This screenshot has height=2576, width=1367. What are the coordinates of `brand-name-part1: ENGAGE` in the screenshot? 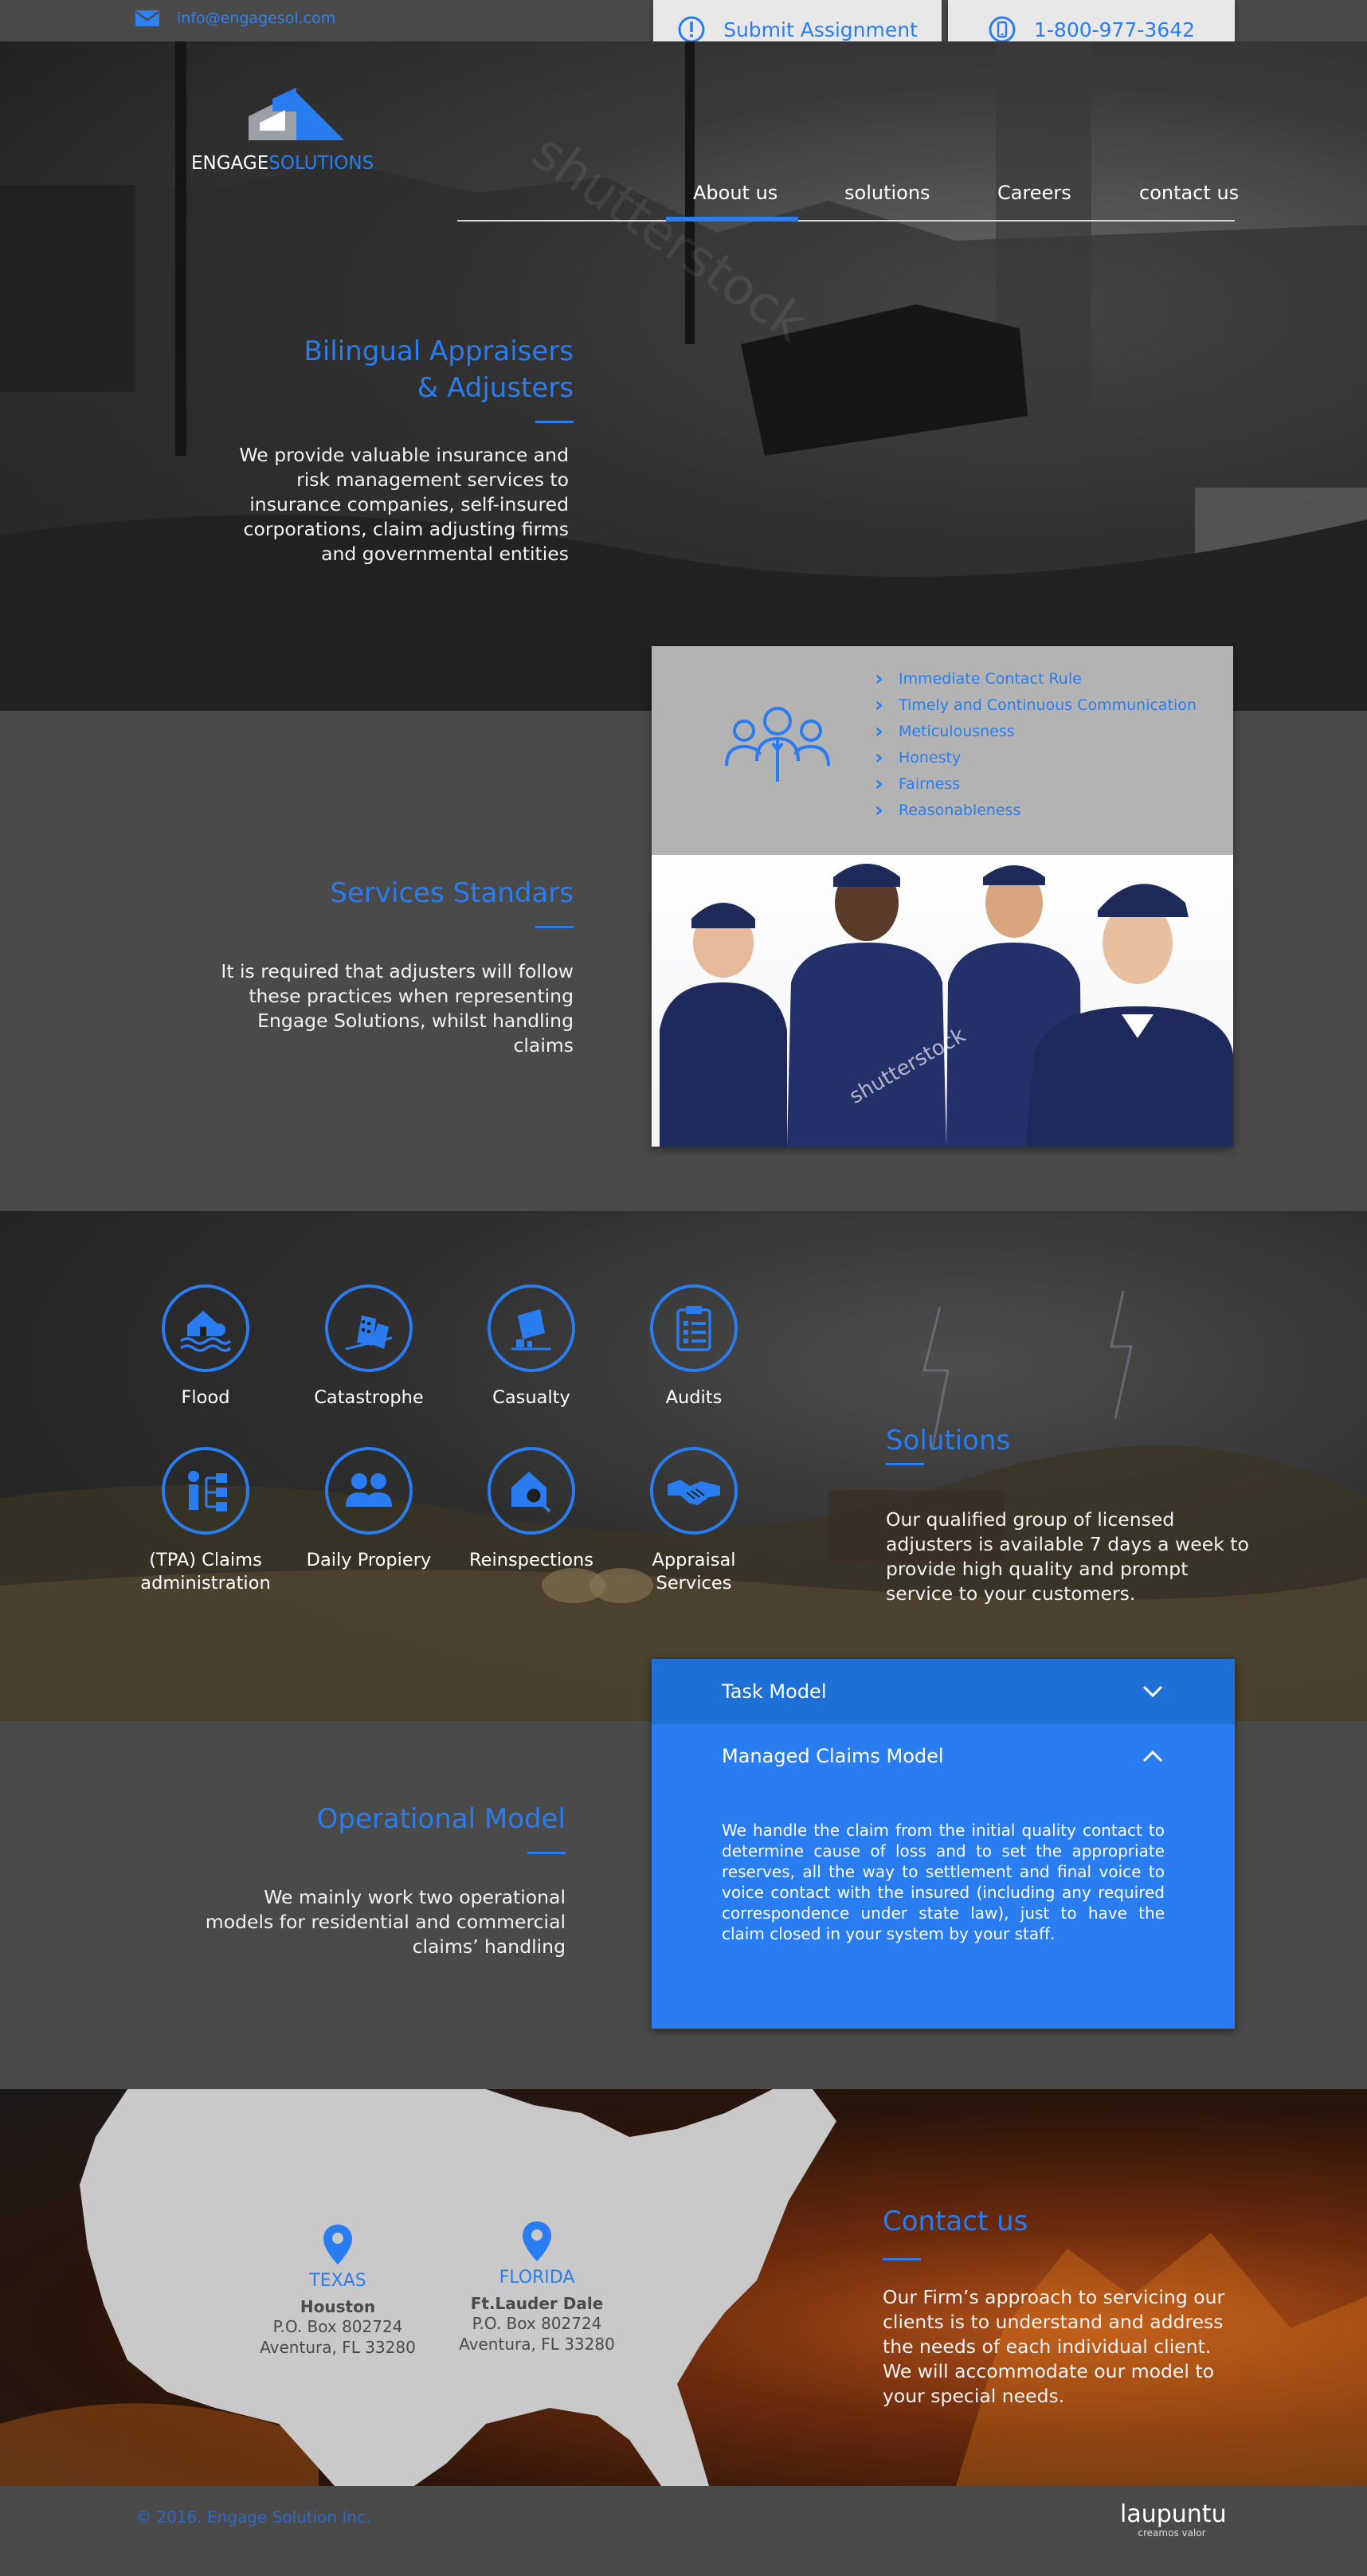 It's located at (230, 163).